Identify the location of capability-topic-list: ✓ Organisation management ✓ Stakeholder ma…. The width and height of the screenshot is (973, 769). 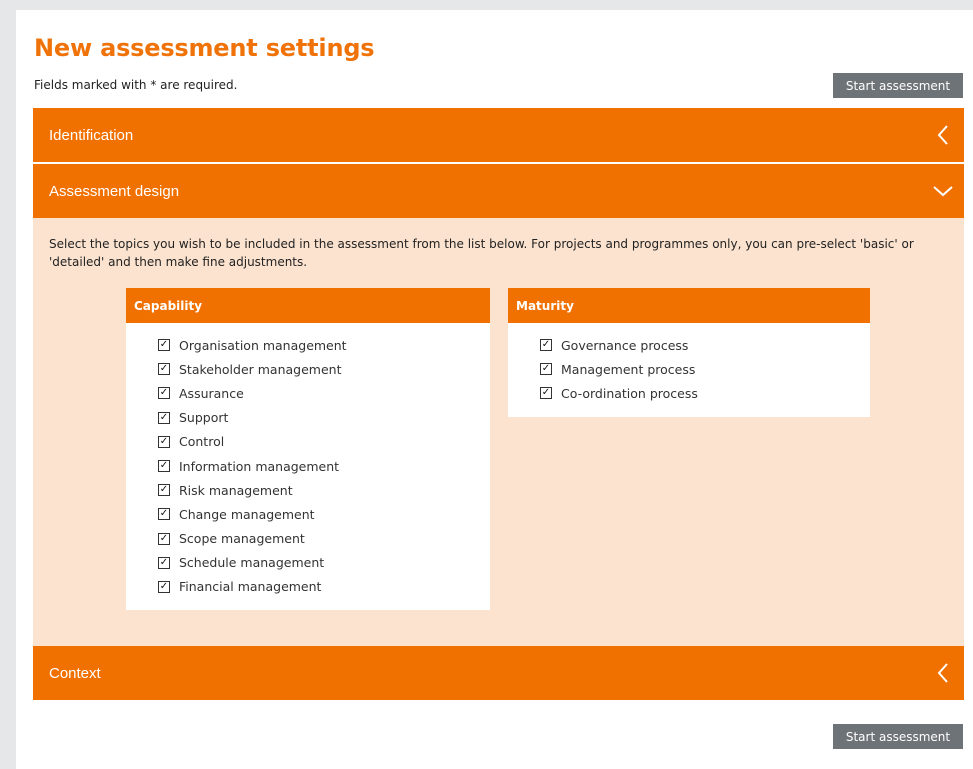
(308, 461).